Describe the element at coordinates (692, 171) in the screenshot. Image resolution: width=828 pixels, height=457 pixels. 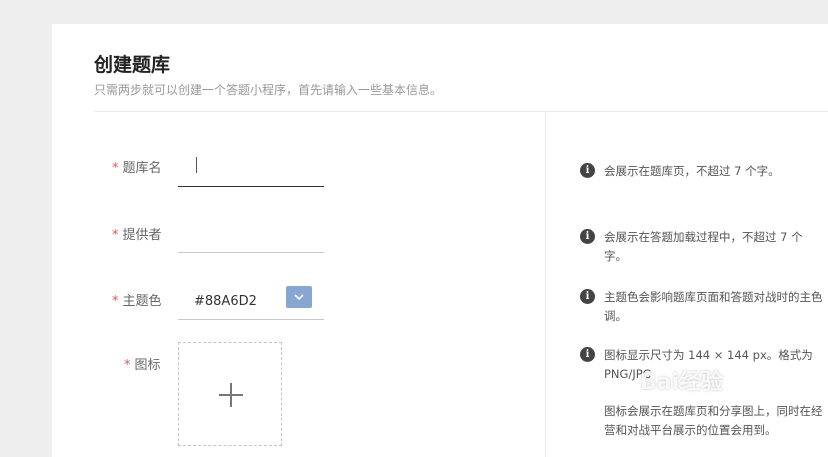
I see `name-hint-text: 会展示在题库页，不超过 7 个字。` at that location.